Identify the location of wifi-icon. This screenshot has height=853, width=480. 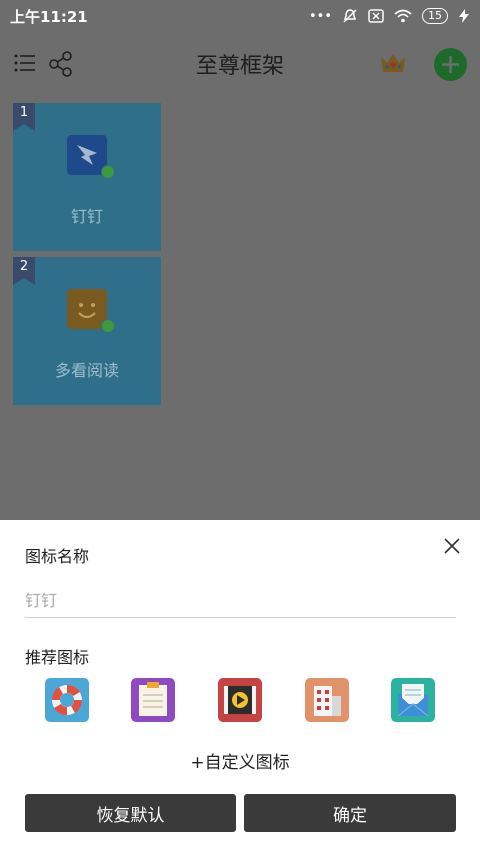
(403, 16).